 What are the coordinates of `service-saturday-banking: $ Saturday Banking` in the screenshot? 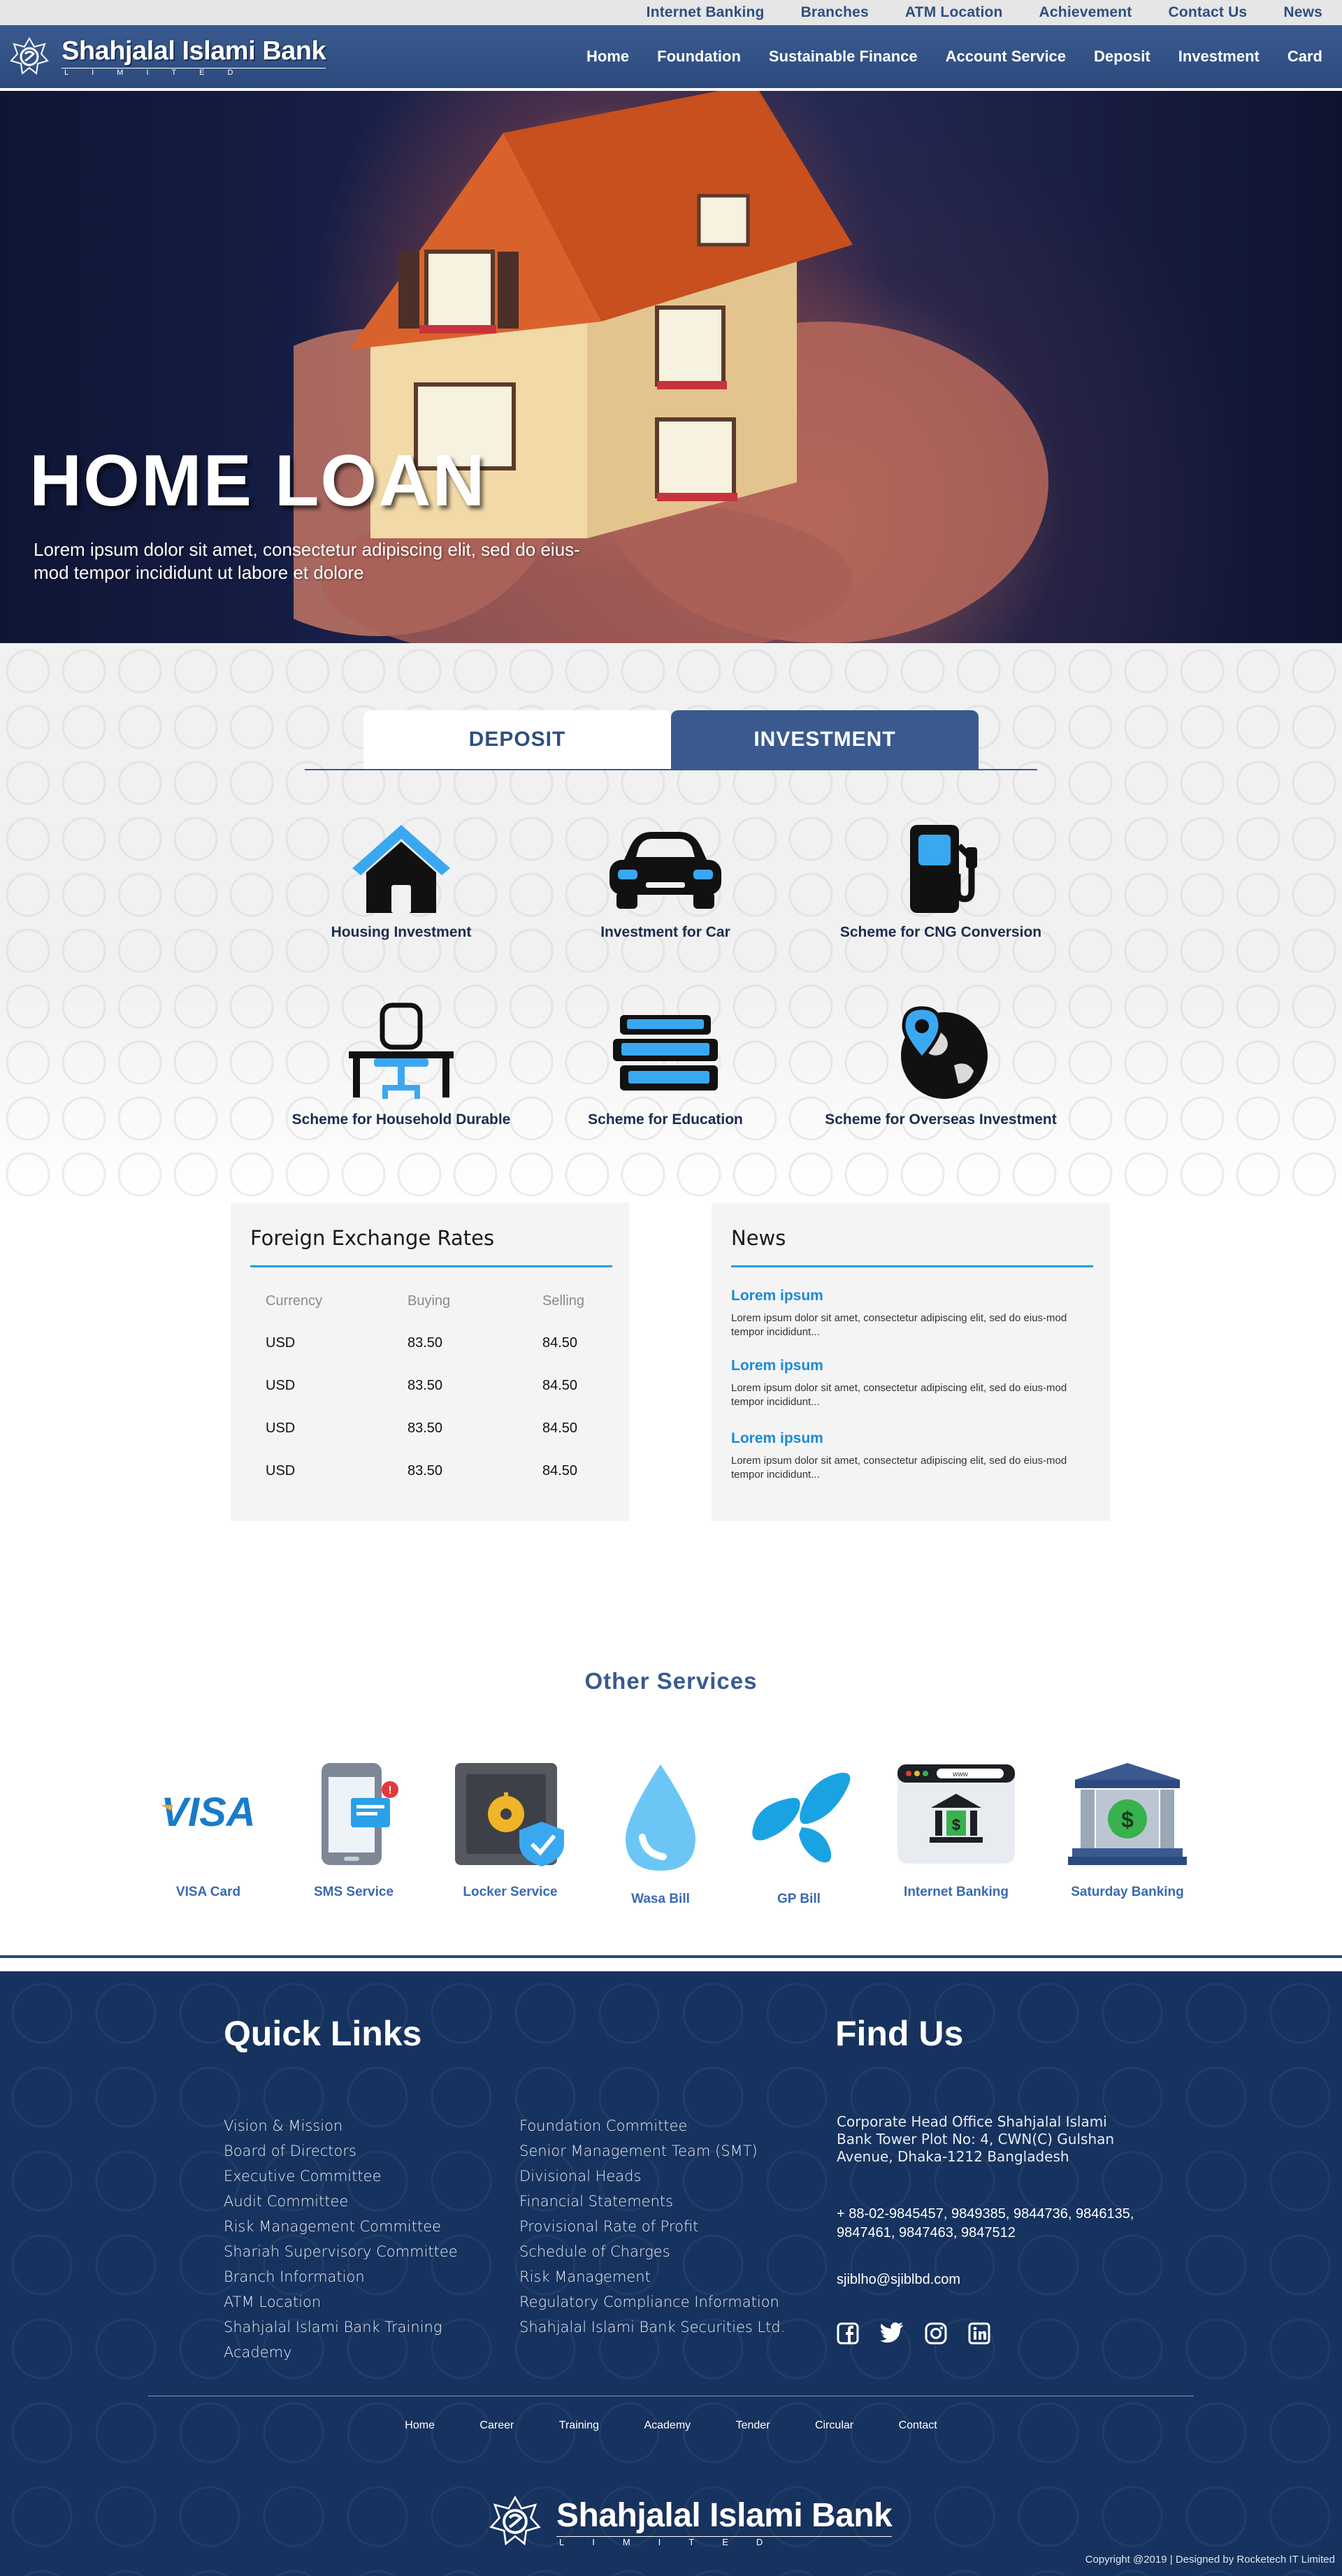 It's located at (1127, 1831).